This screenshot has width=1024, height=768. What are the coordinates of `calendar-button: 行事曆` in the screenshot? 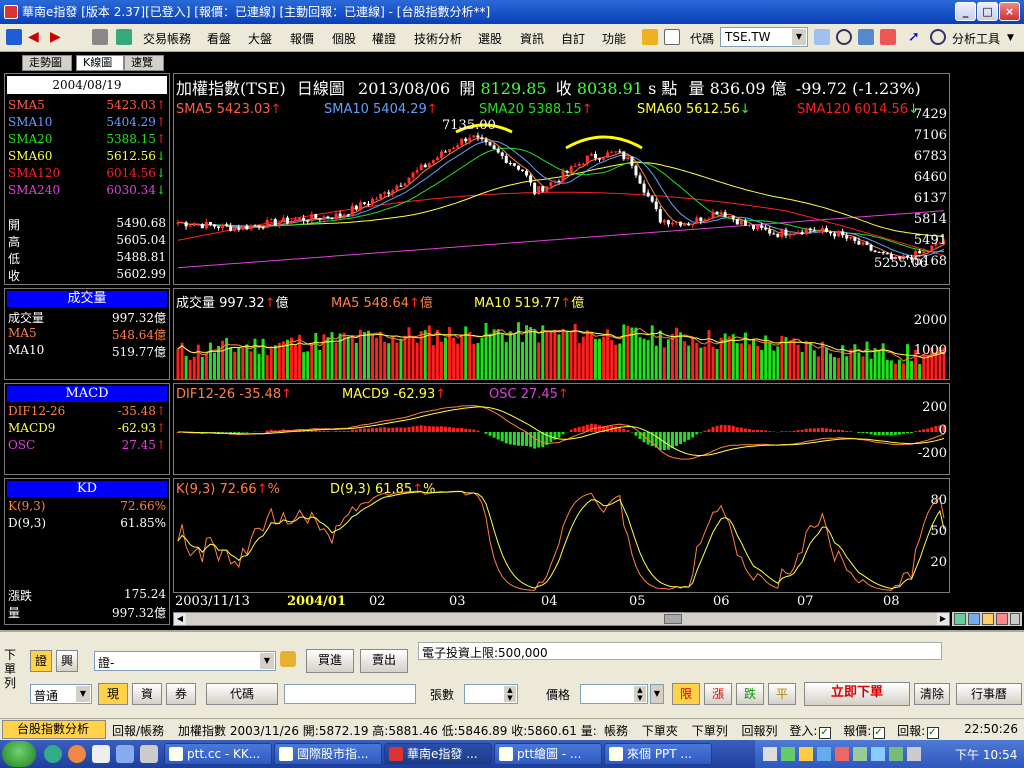 It's located at (989, 694).